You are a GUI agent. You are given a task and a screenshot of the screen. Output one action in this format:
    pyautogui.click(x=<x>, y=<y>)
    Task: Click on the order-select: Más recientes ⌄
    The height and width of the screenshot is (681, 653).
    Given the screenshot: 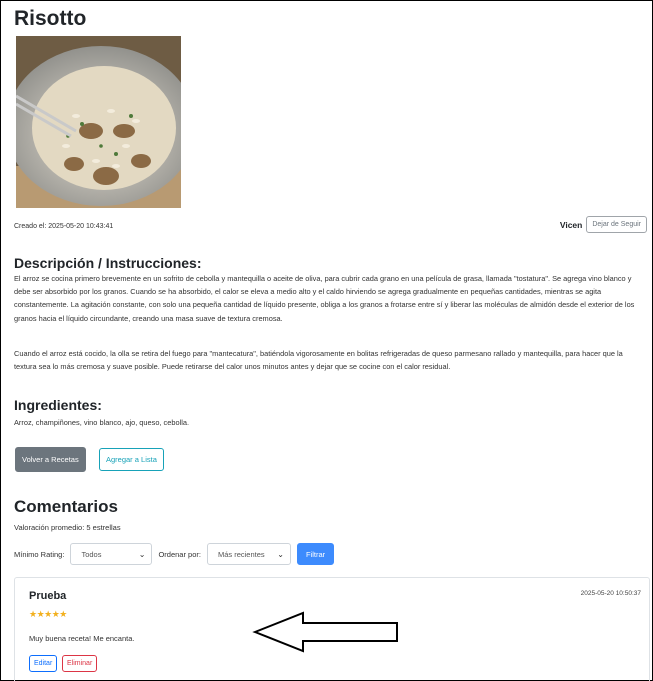 What is the action you would take?
    pyautogui.click(x=248, y=554)
    